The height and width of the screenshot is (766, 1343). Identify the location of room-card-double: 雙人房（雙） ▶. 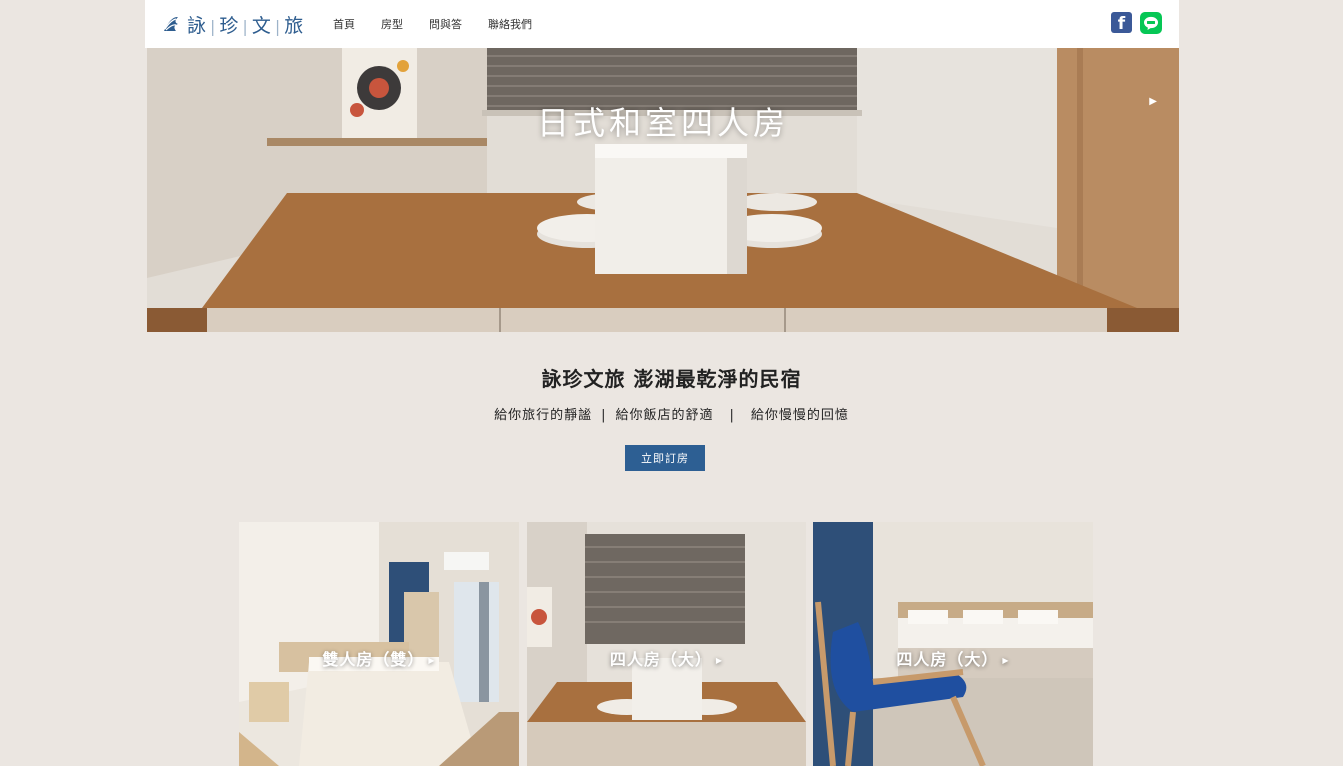
(379, 644).